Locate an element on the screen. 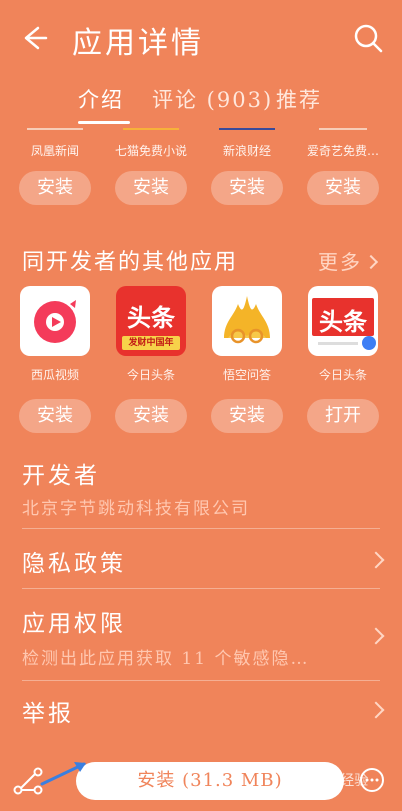  search-icon is located at coordinates (368, 38).